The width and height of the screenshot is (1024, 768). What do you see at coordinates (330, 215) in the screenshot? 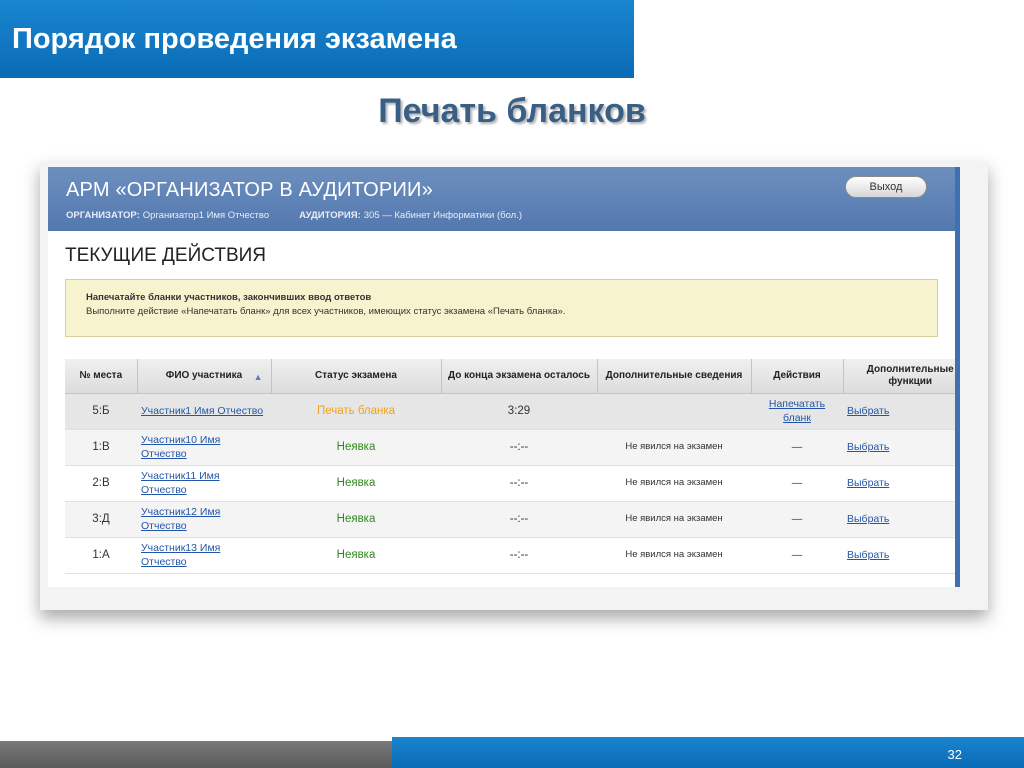
I see `room-label: Аудитория:` at bounding box center [330, 215].